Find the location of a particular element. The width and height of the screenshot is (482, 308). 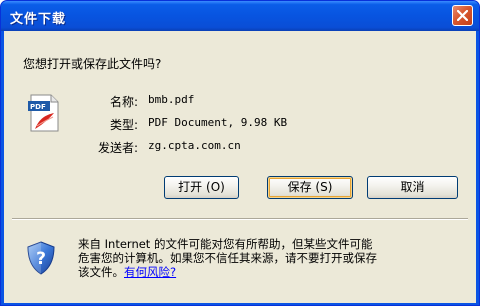

warning-line-3: 该文件。有何风险? is located at coordinates (273, 272).